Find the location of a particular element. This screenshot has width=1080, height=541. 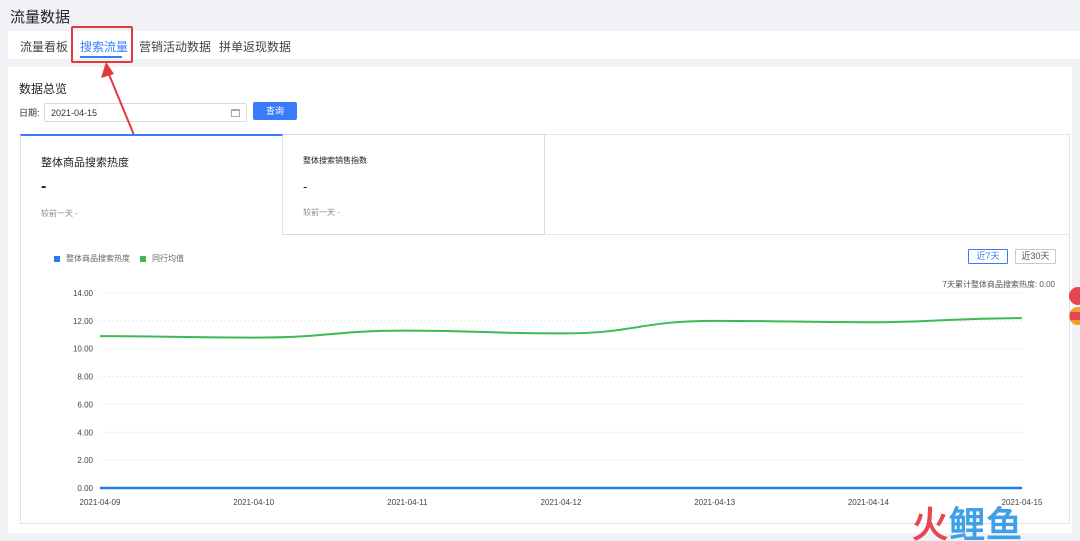

y-tick-label: 8.00 is located at coordinates (85, 377).